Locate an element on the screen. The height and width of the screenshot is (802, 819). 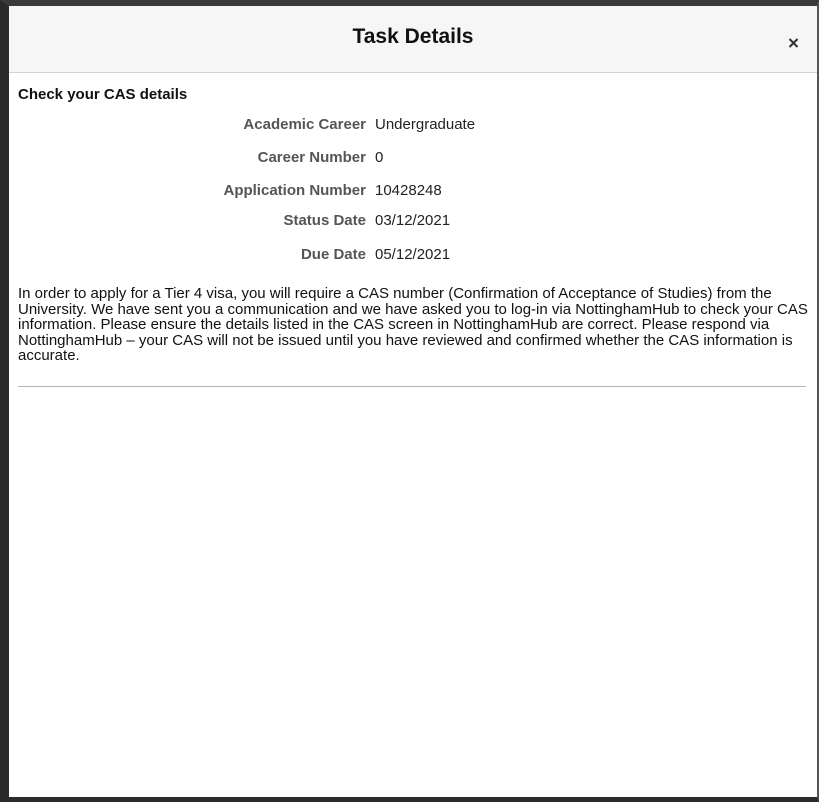
field-row-due-date: Due Date 05/12/2021 is located at coordinates (412, 256).